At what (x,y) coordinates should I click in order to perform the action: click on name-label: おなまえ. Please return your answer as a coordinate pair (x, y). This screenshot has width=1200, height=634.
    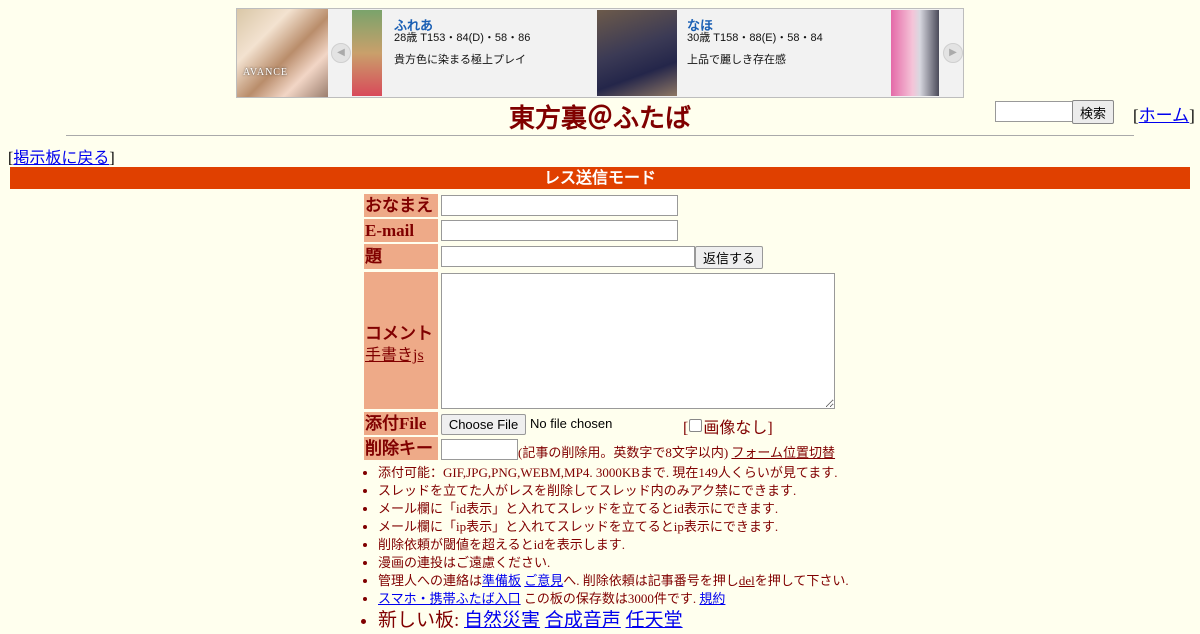
    Looking at the image, I should click on (401, 205).